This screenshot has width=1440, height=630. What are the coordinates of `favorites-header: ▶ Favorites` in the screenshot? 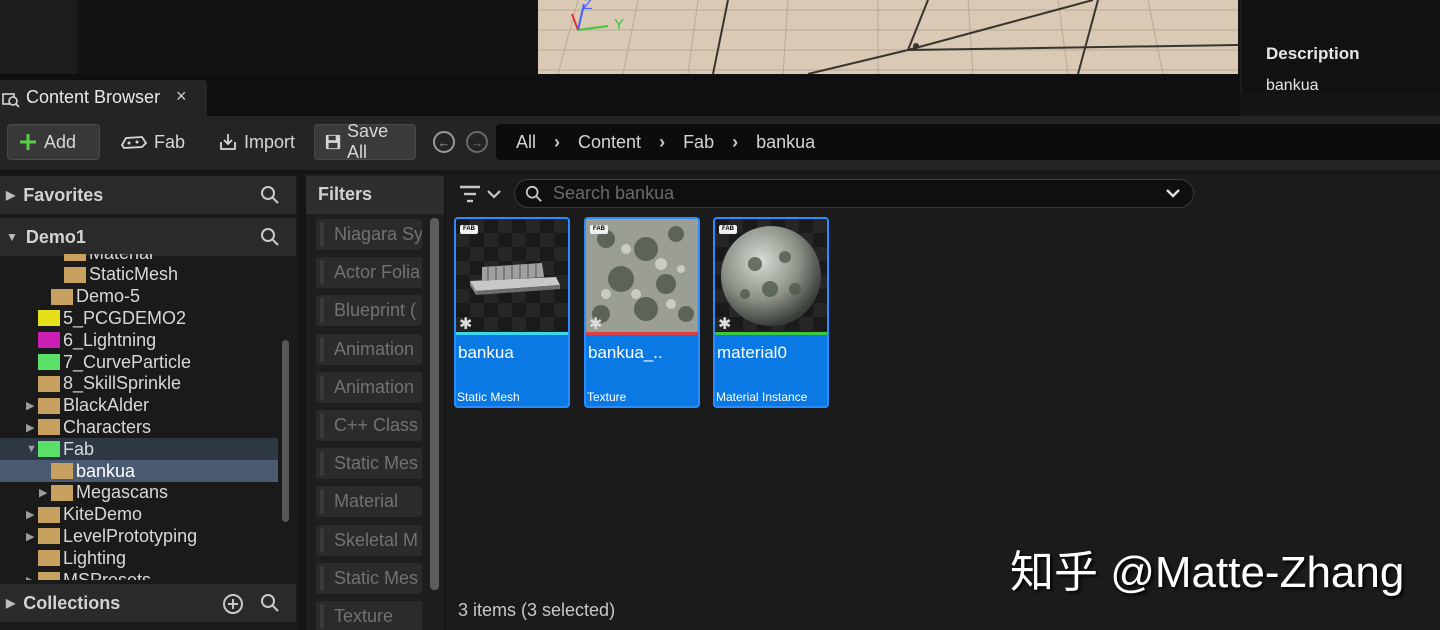 It's located at (148, 195).